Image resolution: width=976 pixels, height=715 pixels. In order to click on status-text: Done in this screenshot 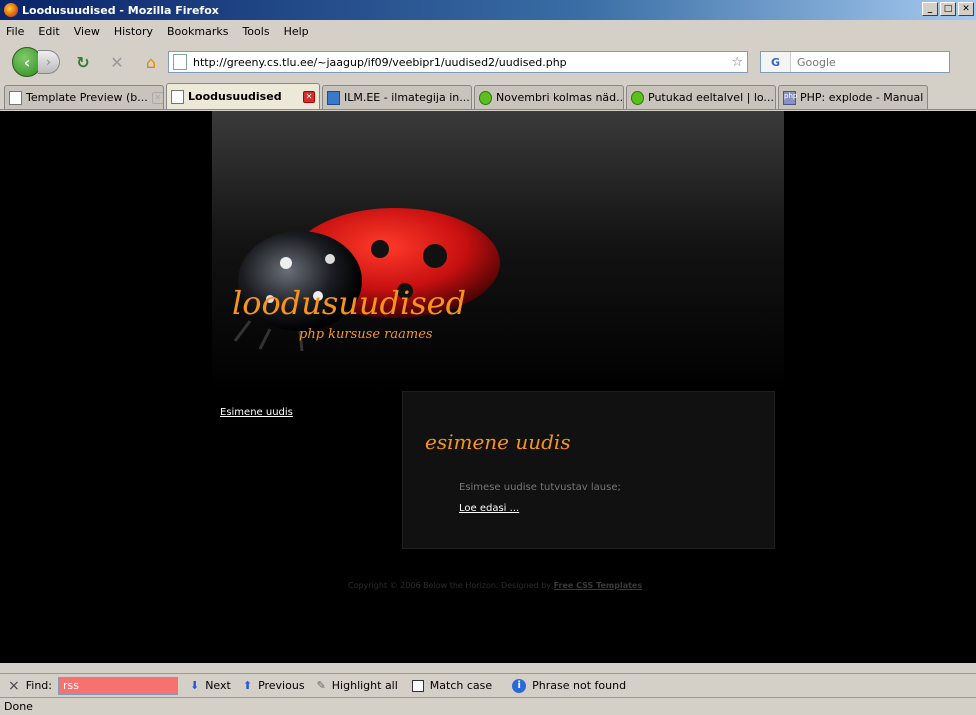, I will do `click(18, 706)`.